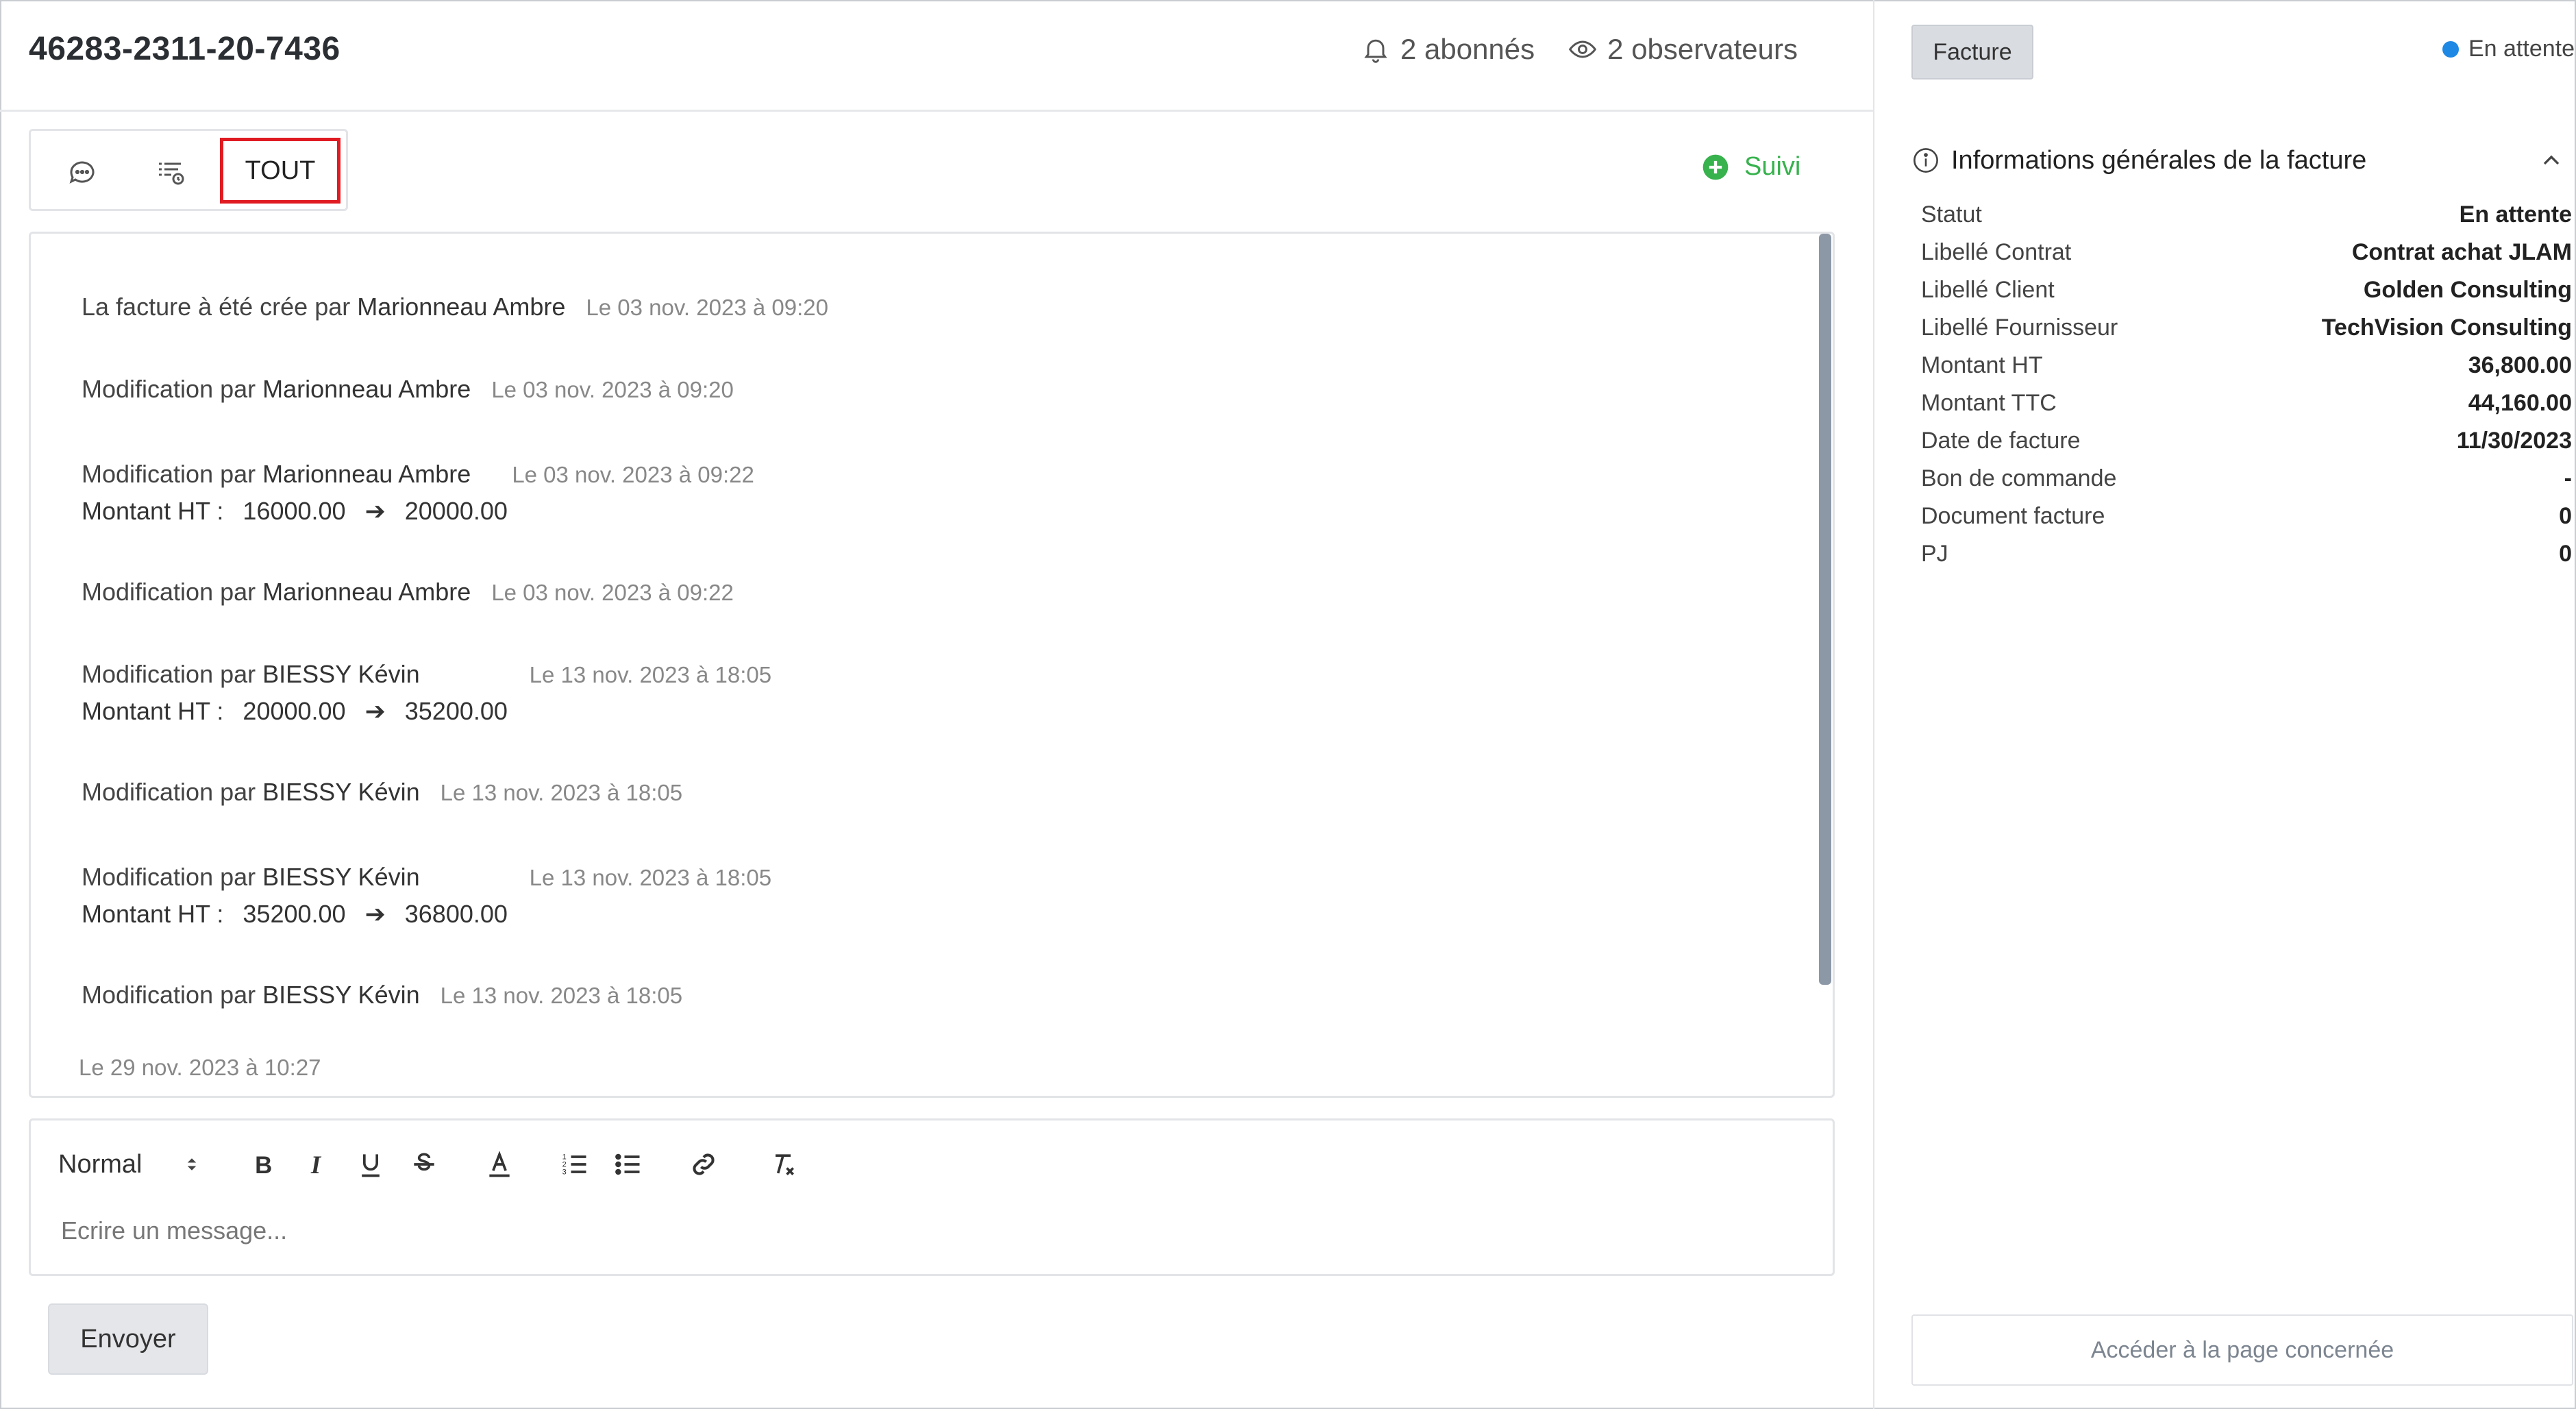 Image resolution: width=2576 pixels, height=1409 pixels. I want to click on bullet-list-button, so click(628, 1164).